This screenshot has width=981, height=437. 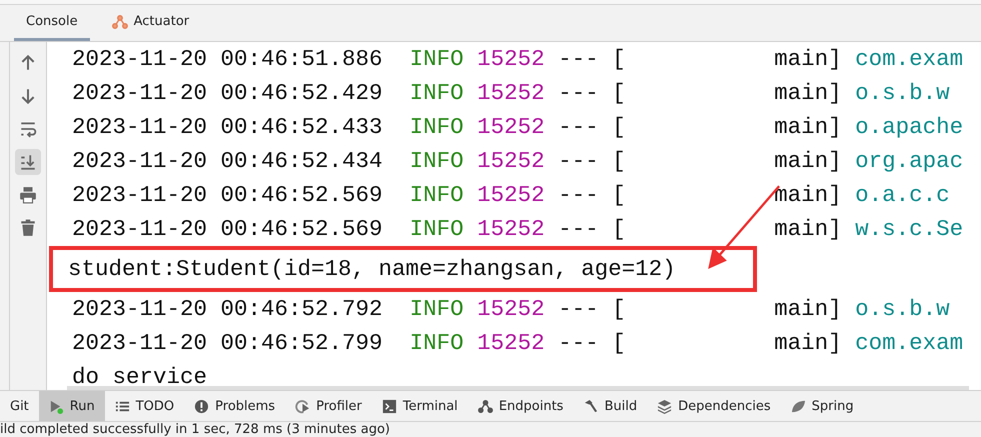 I want to click on leaf-icon, so click(x=798, y=406).